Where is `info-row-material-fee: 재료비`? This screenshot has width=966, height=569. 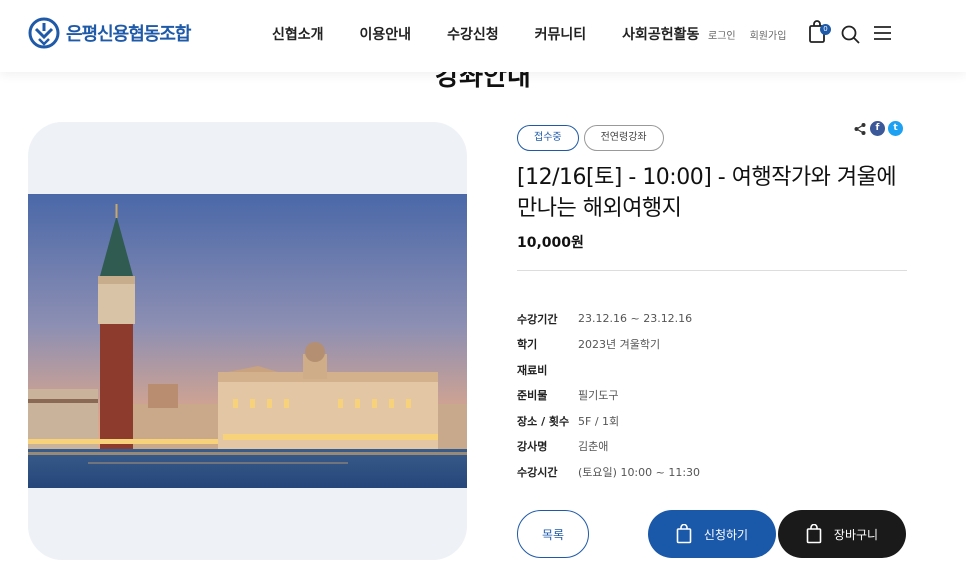 info-row-material-fee: 재료비 is located at coordinates (608, 370).